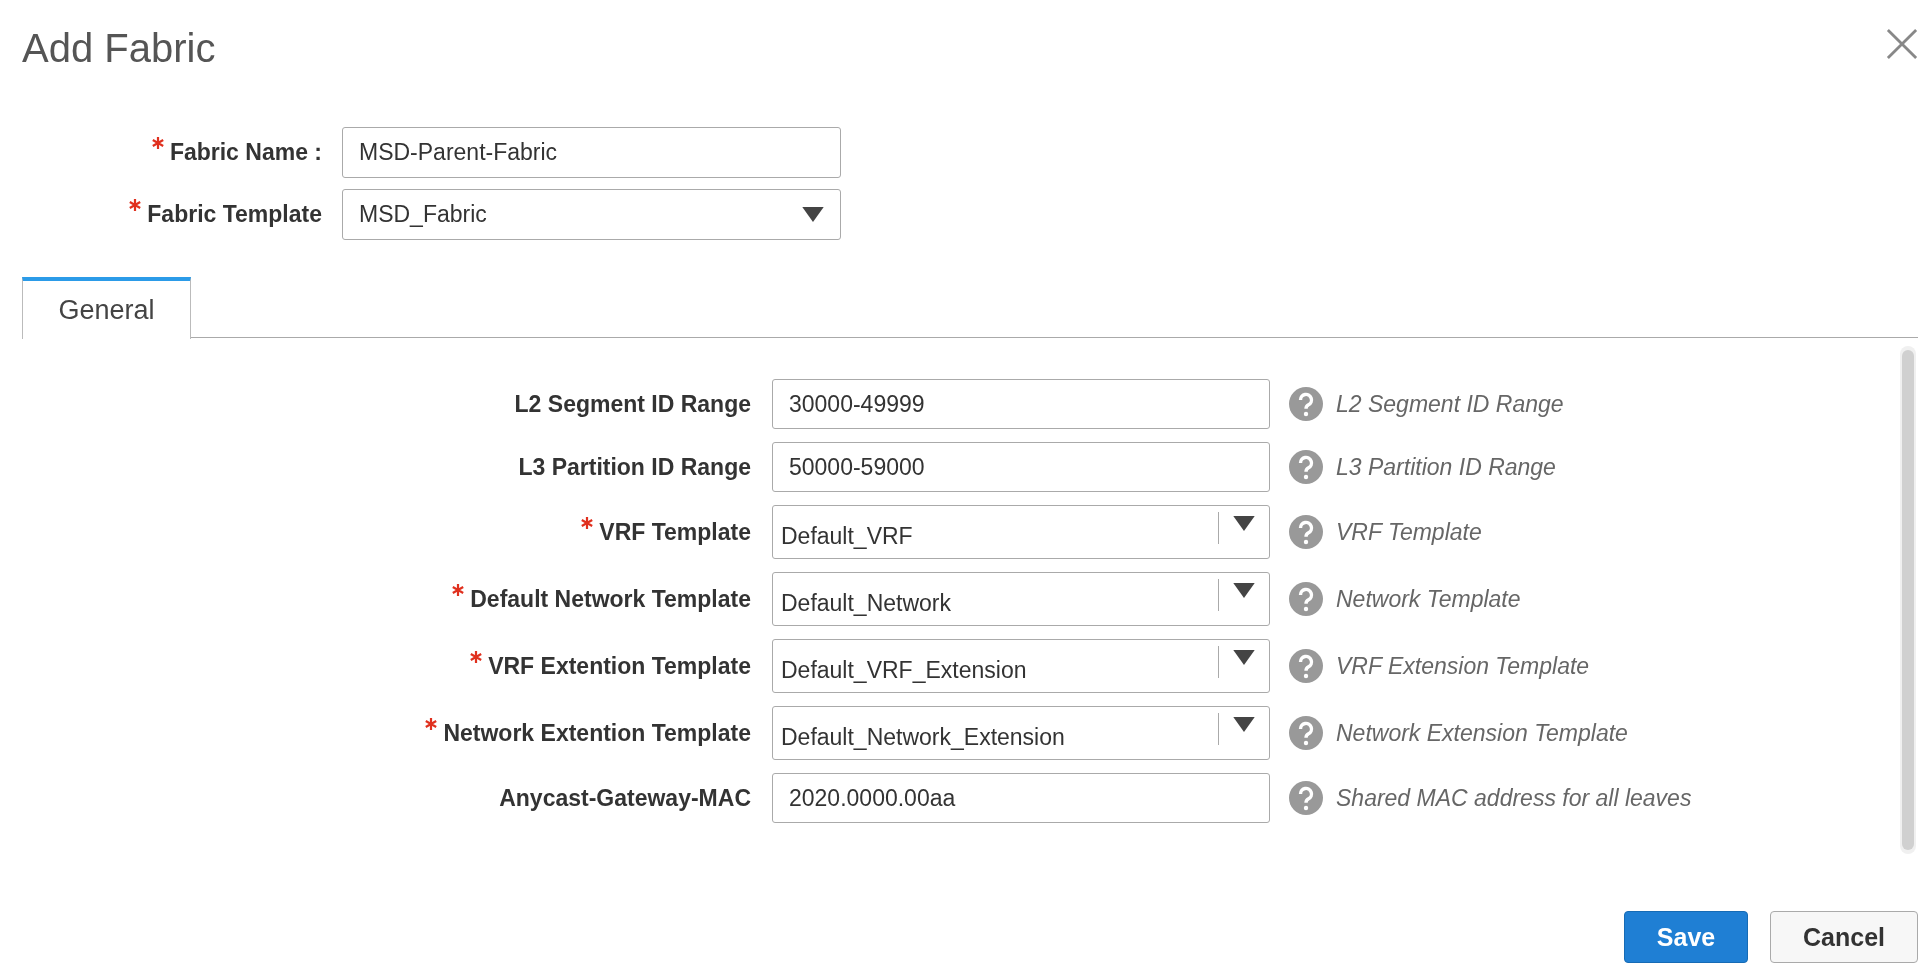 This screenshot has width=1930, height=980. I want to click on cancel-button: Cancel, so click(1844, 937).